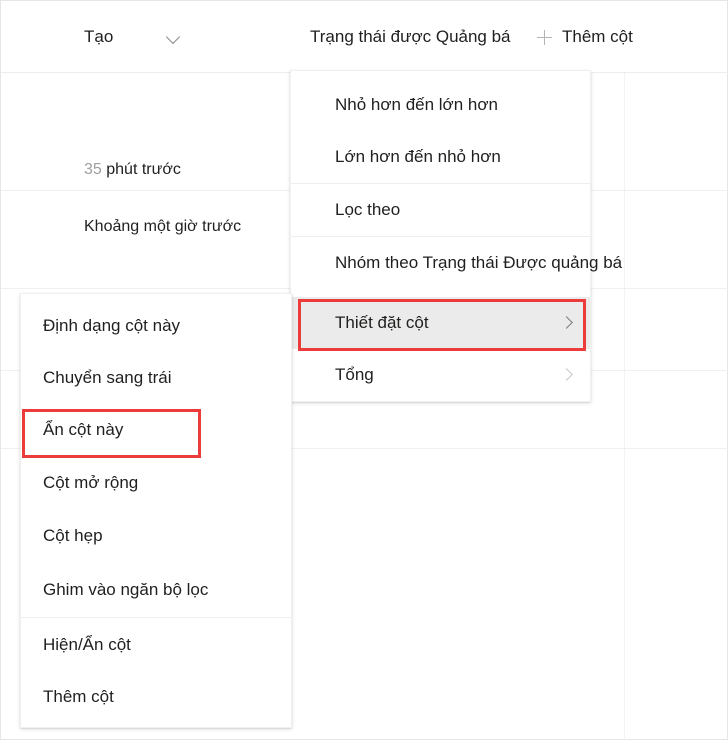  Describe the element at coordinates (83, 429) in the screenshot. I see `menu-item-label: Ẩn cột này` at that location.